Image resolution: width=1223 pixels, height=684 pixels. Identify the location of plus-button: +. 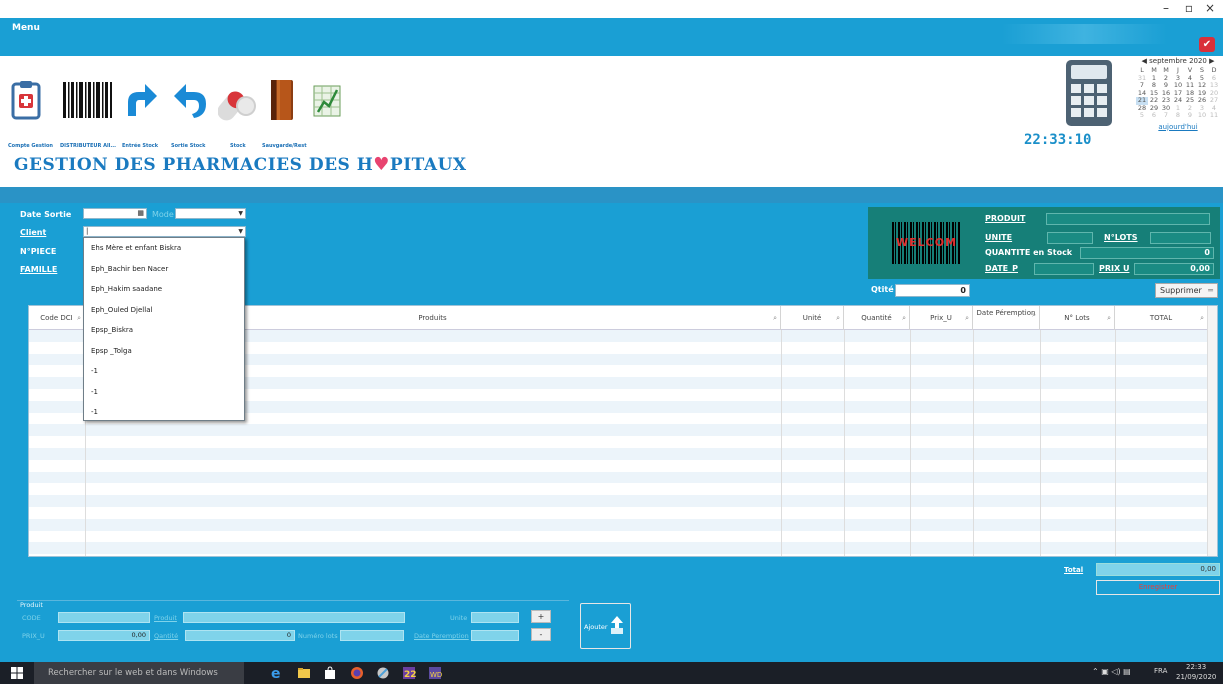
(541, 616).